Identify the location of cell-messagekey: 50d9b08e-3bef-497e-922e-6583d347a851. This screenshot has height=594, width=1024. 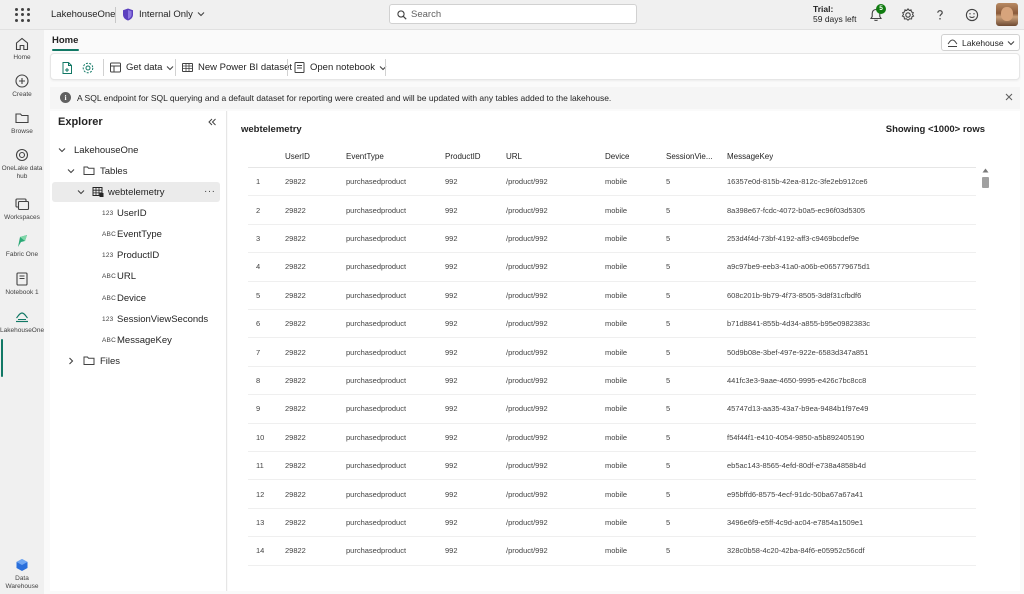
(797, 351).